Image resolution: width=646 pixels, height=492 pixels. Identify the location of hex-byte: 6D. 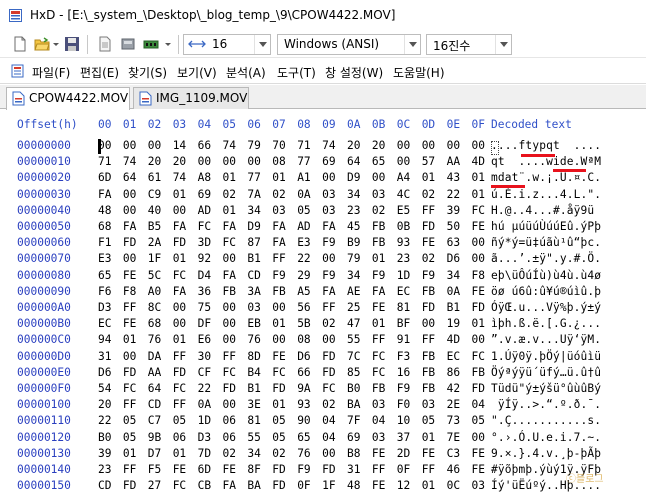
(204, 469).